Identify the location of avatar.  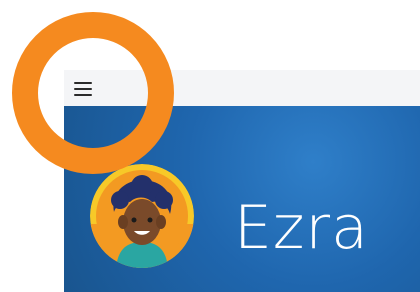
(142, 216).